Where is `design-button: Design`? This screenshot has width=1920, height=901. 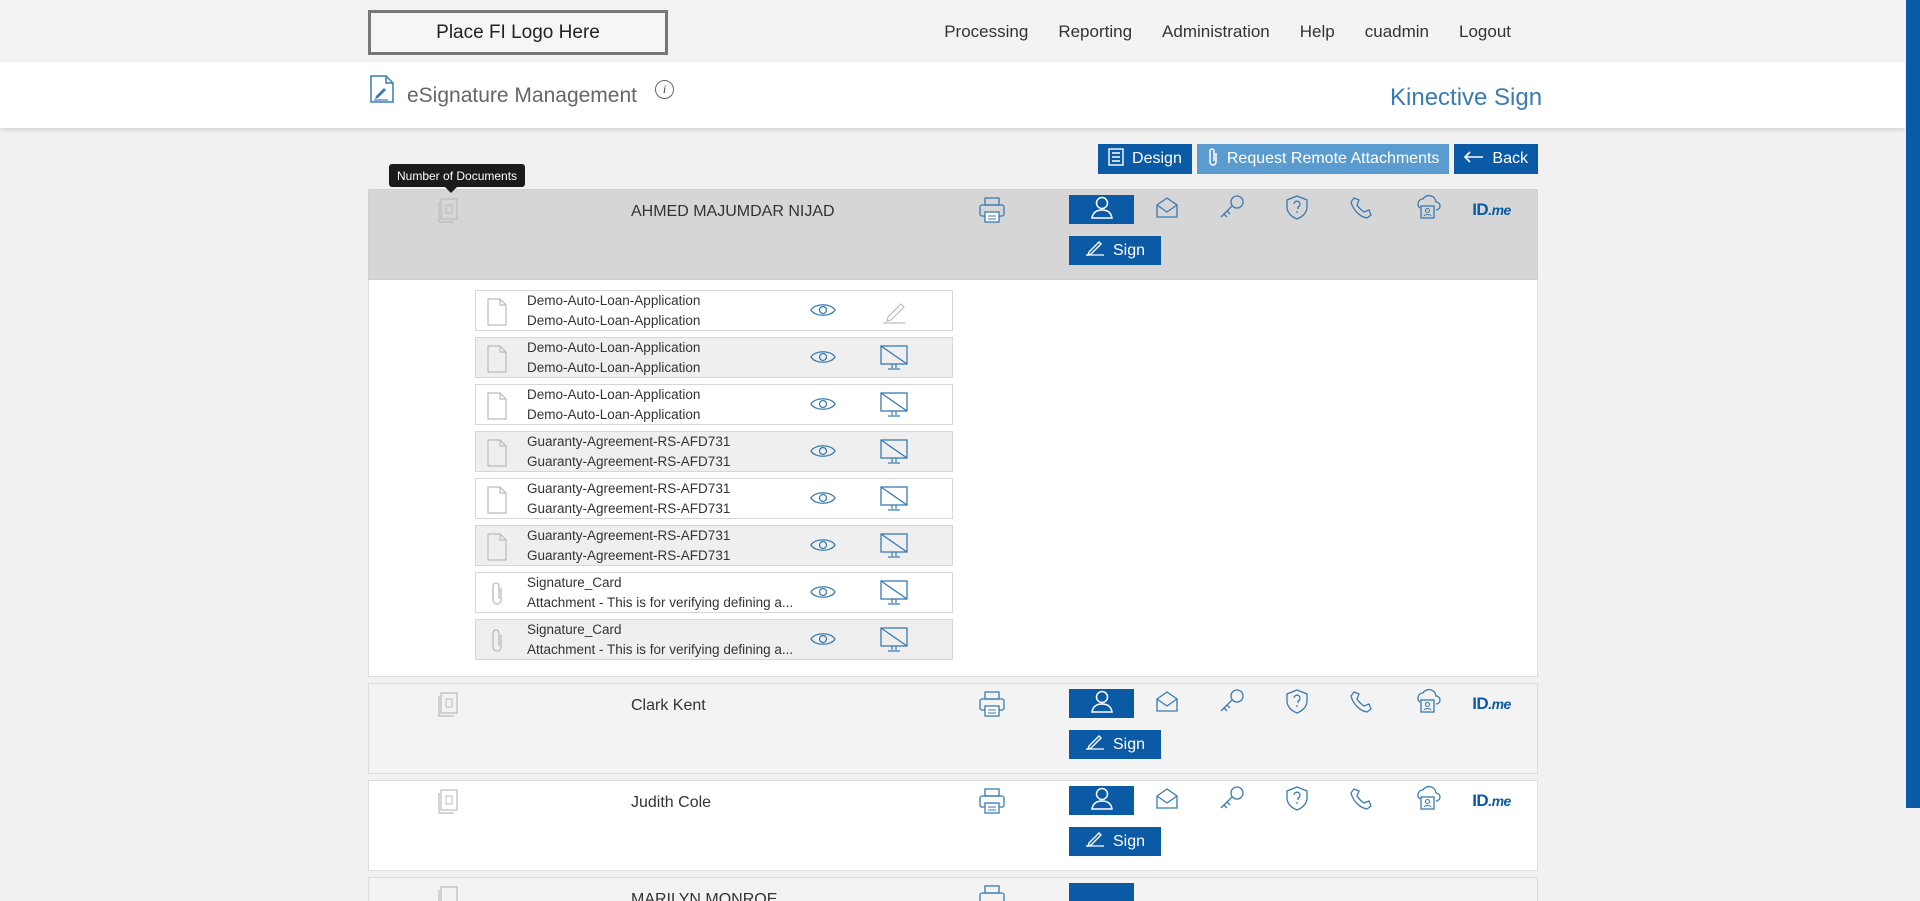
design-button: Design is located at coordinates (1145, 159).